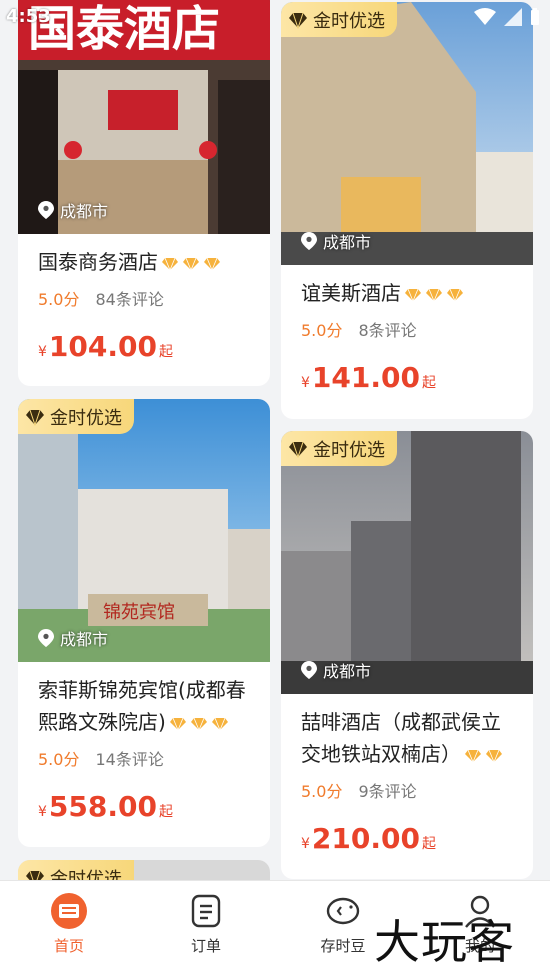  I want to click on review-count: 8条评论, so click(387, 330).